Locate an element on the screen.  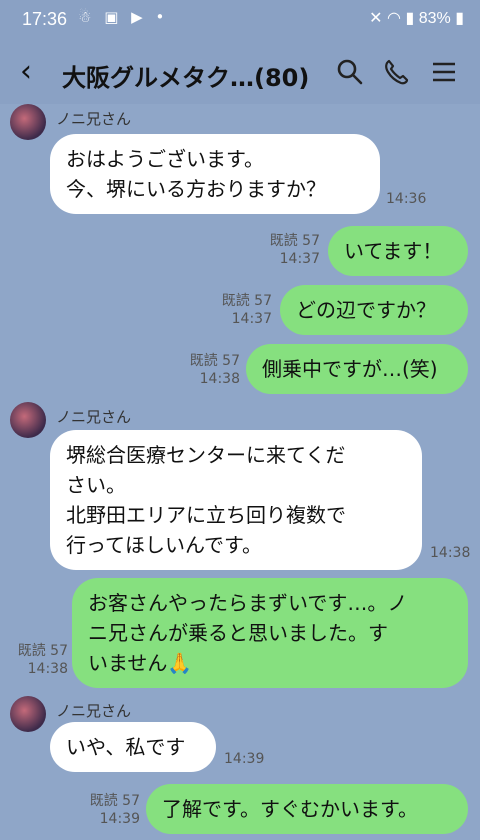
battery-level: 83% is located at coordinates (434, 18).